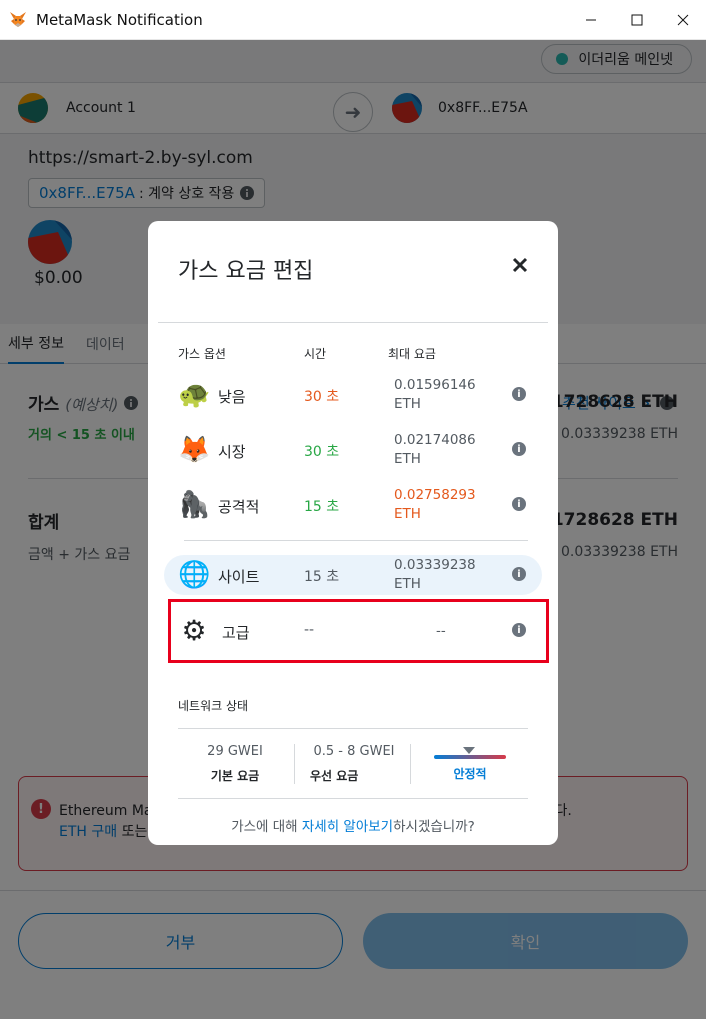 The height and width of the screenshot is (1019, 706). Describe the element at coordinates (194, 450) in the screenshot. I see `fox-icon: 🦊` at that location.